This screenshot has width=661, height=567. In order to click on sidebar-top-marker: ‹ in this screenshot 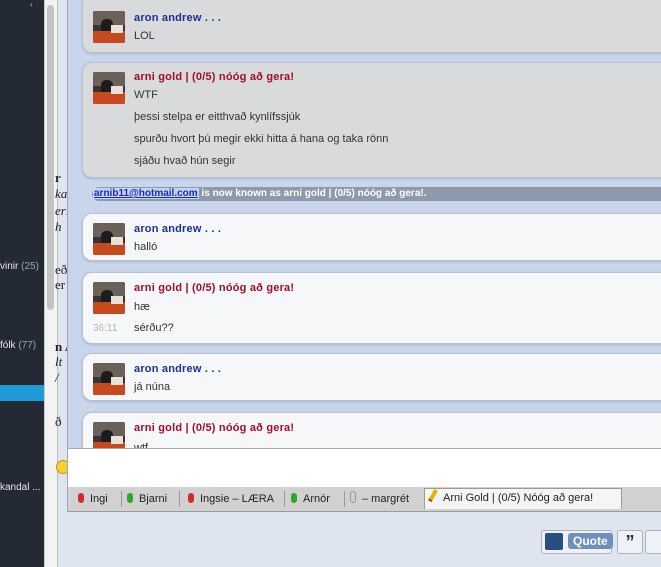, I will do `click(31, 4)`.